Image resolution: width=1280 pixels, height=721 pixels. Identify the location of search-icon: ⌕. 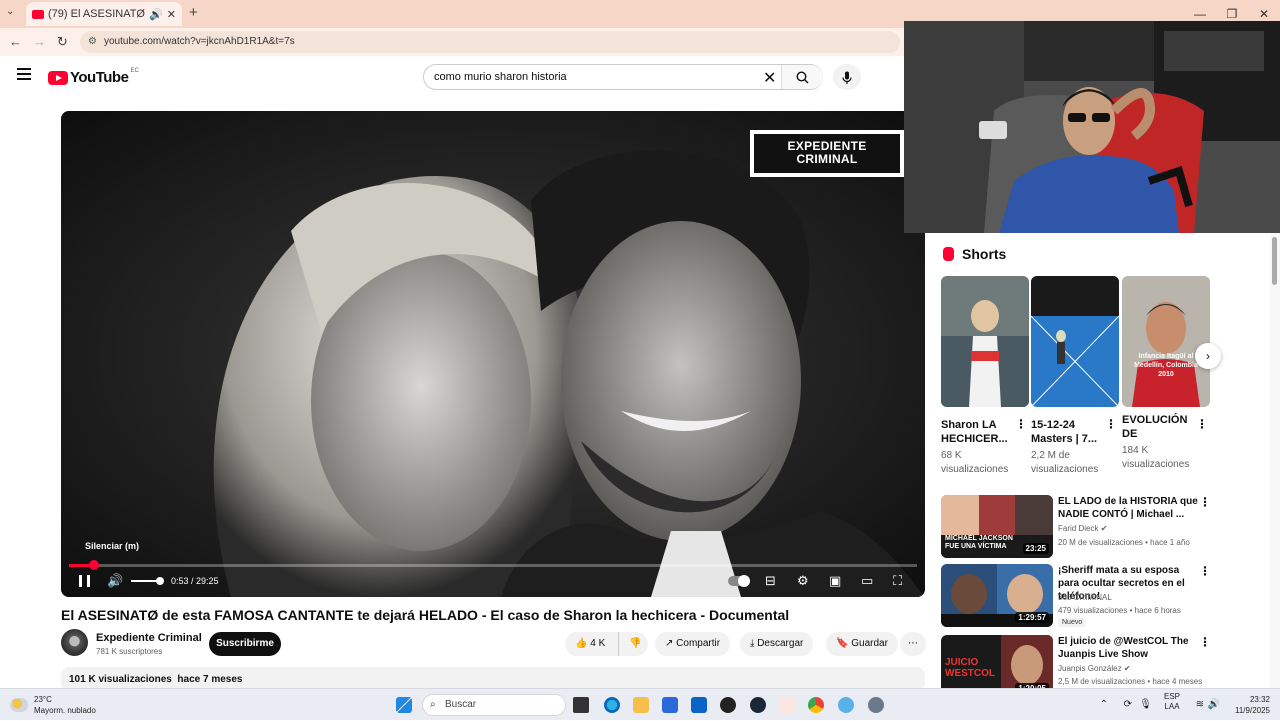
(433, 704).